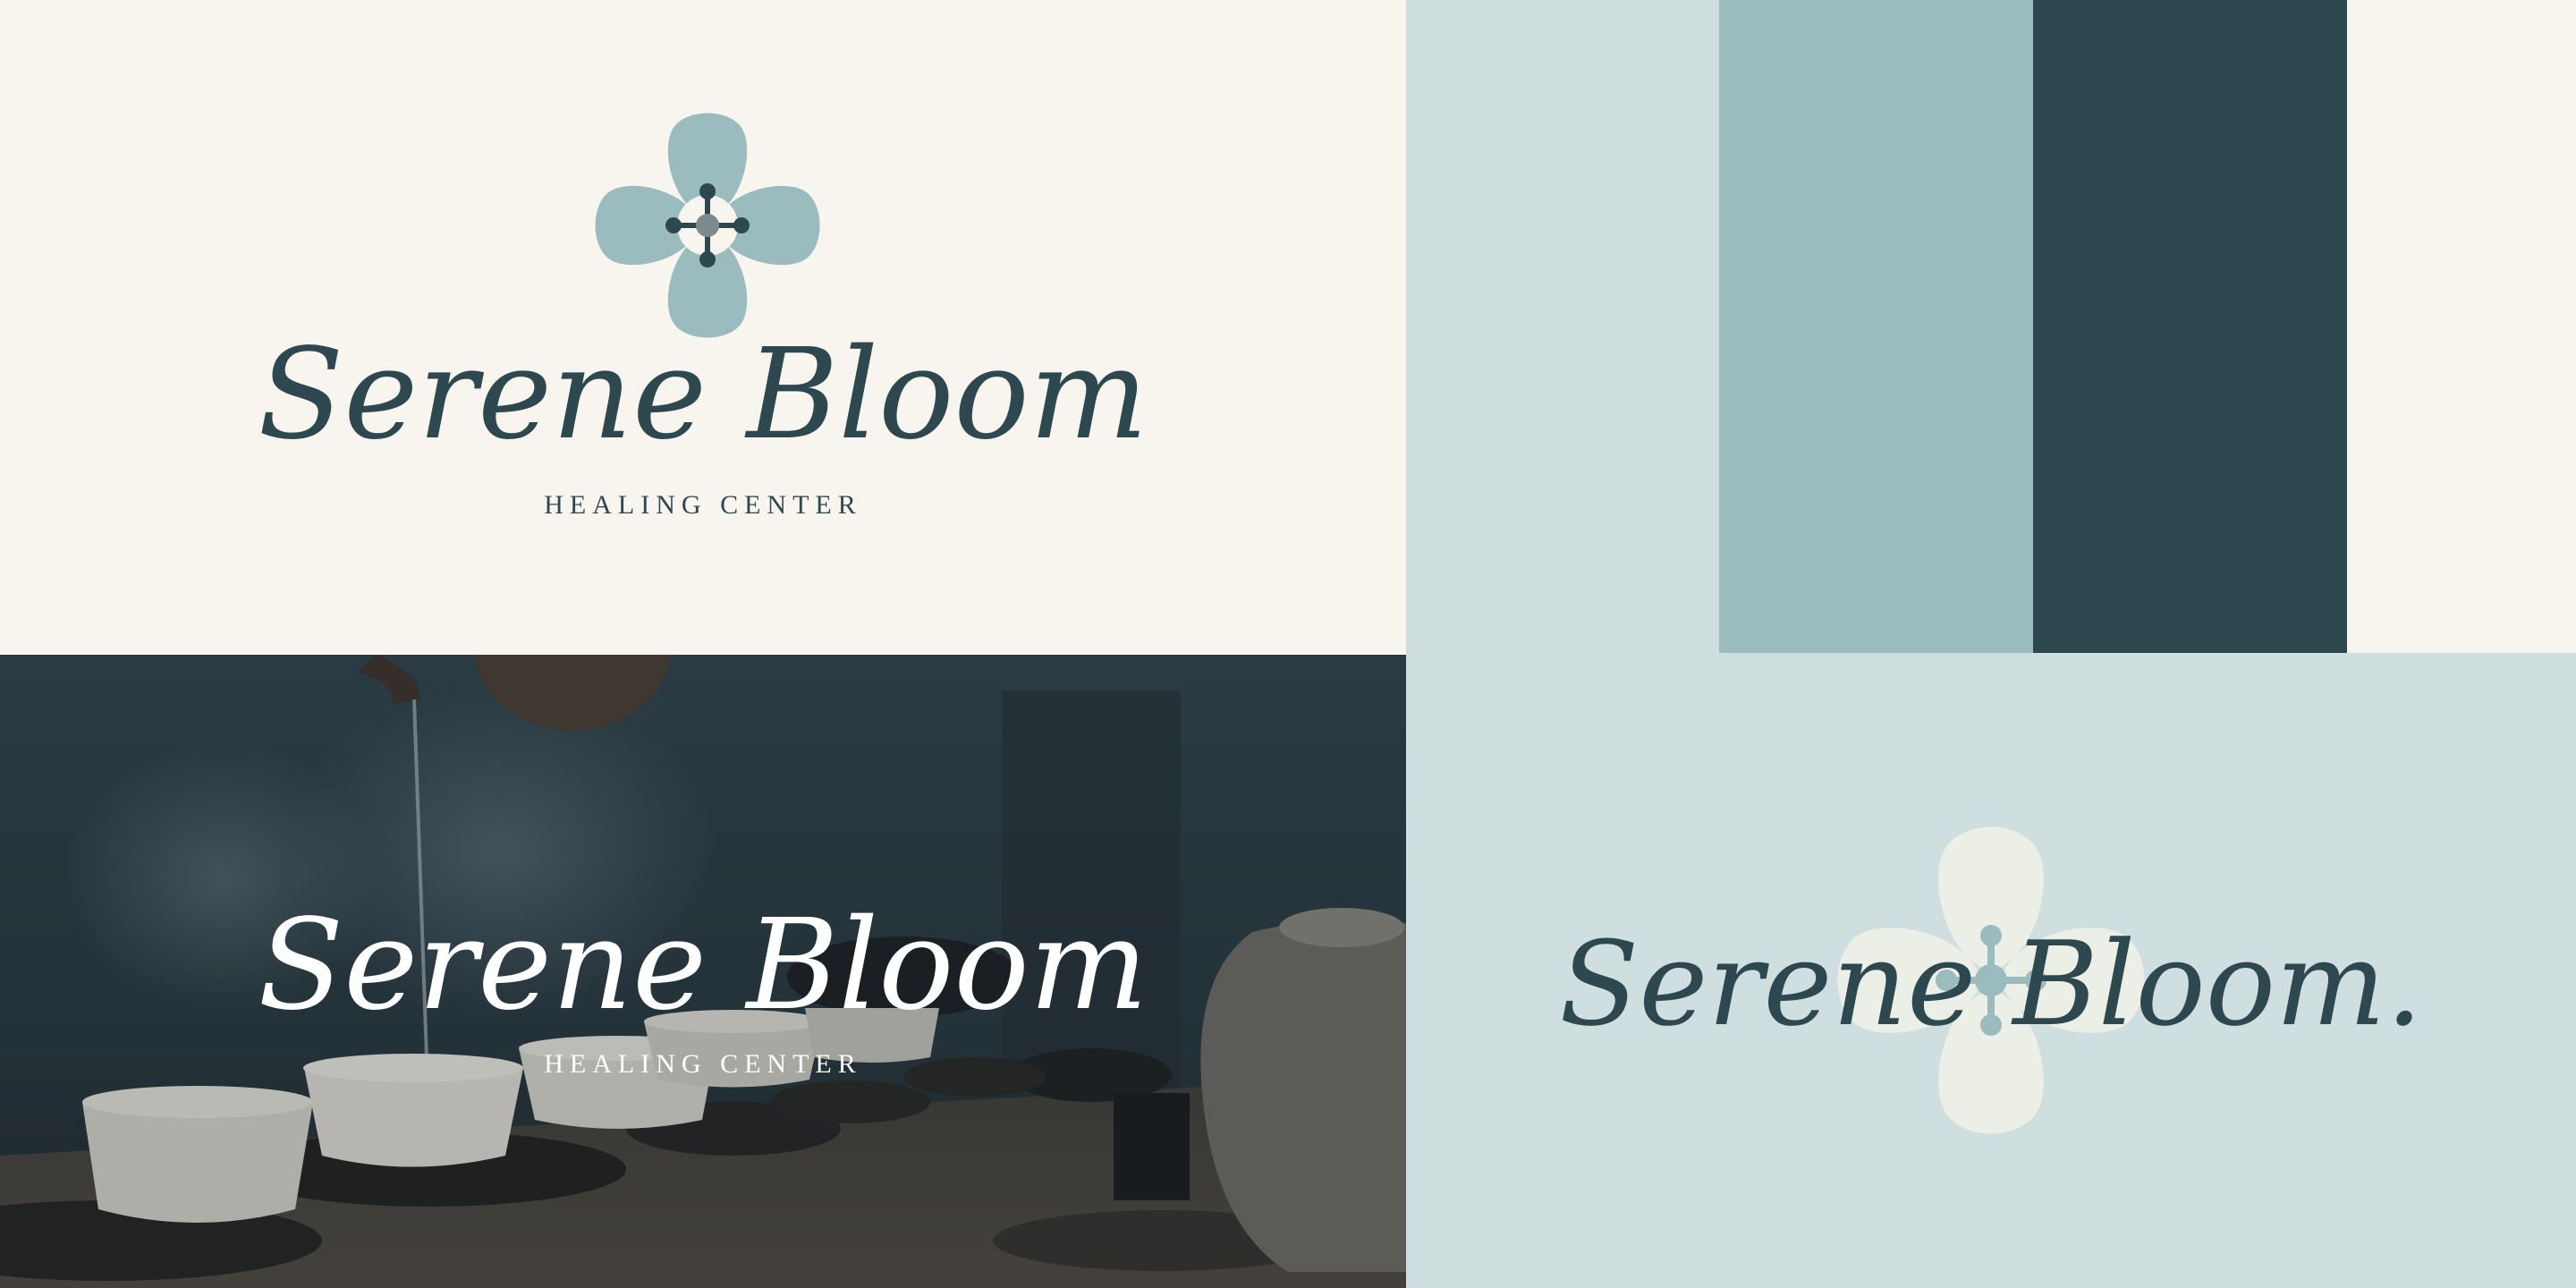 This screenshot has height=1288, width=2576. Describe the element at coordinates (703, 395) in the screenshot. I see `brand-wordmark: Serene Bloom` at that location.